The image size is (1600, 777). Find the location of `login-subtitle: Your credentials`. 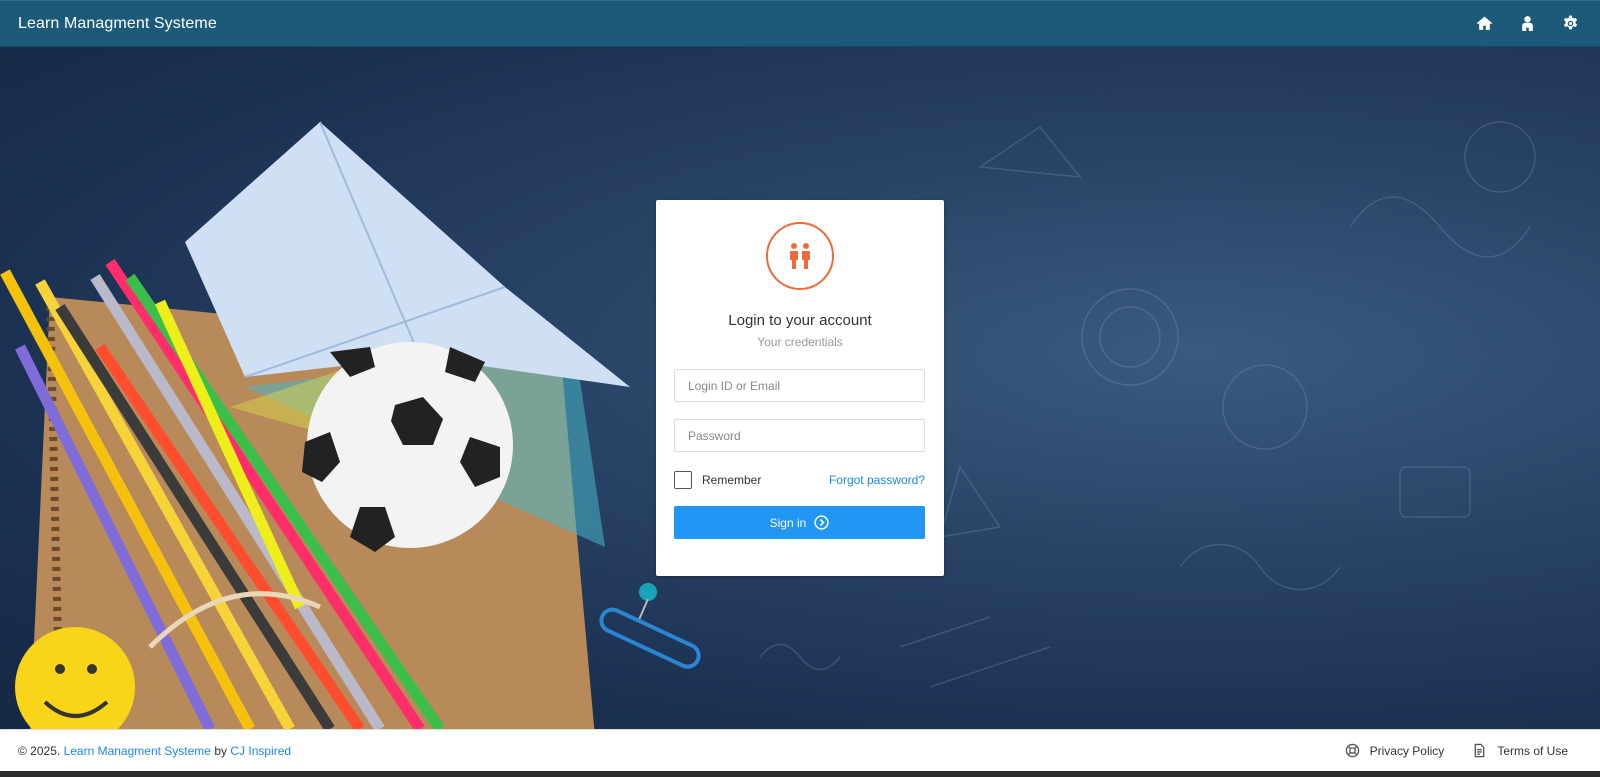

login-subtitle: Your credentials is located at coordinates (800, 342).